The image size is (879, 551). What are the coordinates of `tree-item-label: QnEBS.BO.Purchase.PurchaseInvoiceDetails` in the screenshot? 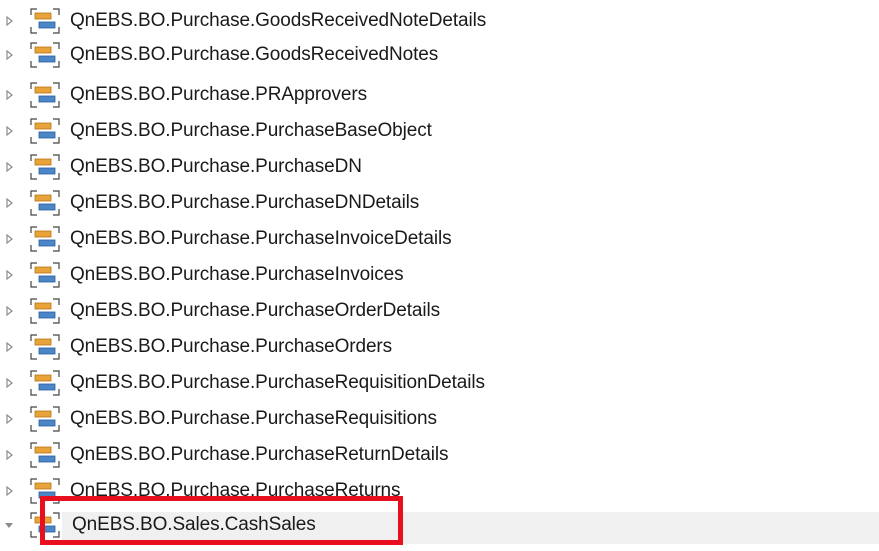 It's located at (261, 238).